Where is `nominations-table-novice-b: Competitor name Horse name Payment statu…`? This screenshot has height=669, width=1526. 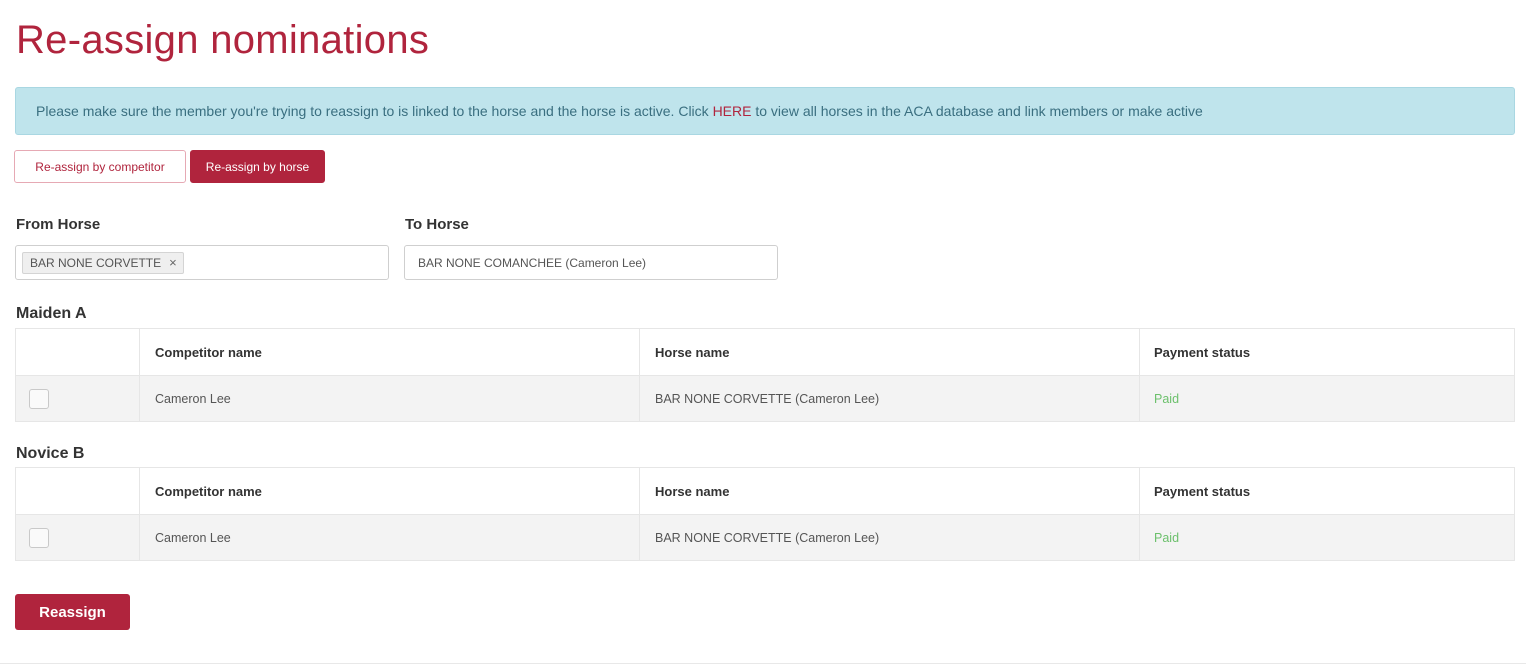
nominations-table-novice-b: Competitor name Horse name Payment statu… is located at coordinates (765, 514).